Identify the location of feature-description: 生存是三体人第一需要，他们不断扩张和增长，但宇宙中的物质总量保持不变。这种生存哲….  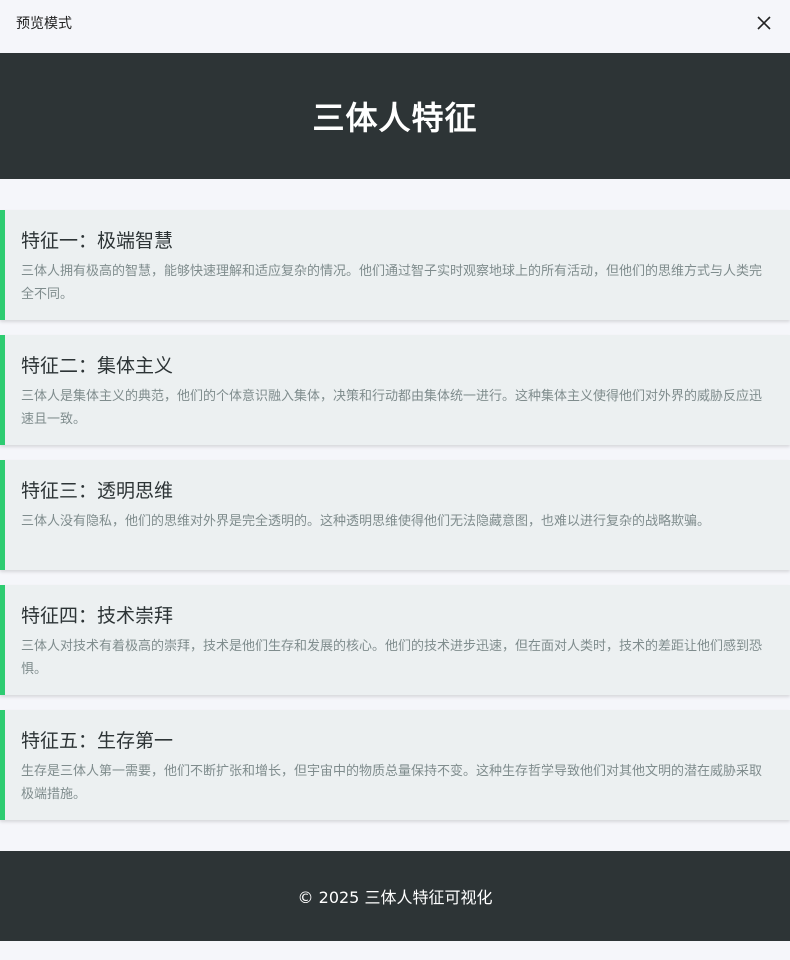
(392, 783).